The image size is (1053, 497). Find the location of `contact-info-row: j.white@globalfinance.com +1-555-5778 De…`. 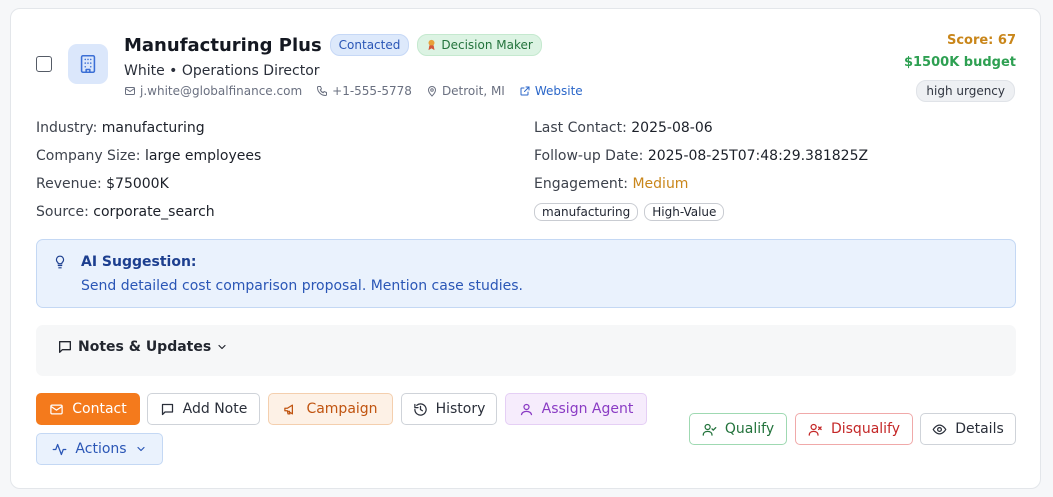

contact-info-row: j.white@globalfinance.com +1-555-5778 De… is located at coordinates (353, 91).